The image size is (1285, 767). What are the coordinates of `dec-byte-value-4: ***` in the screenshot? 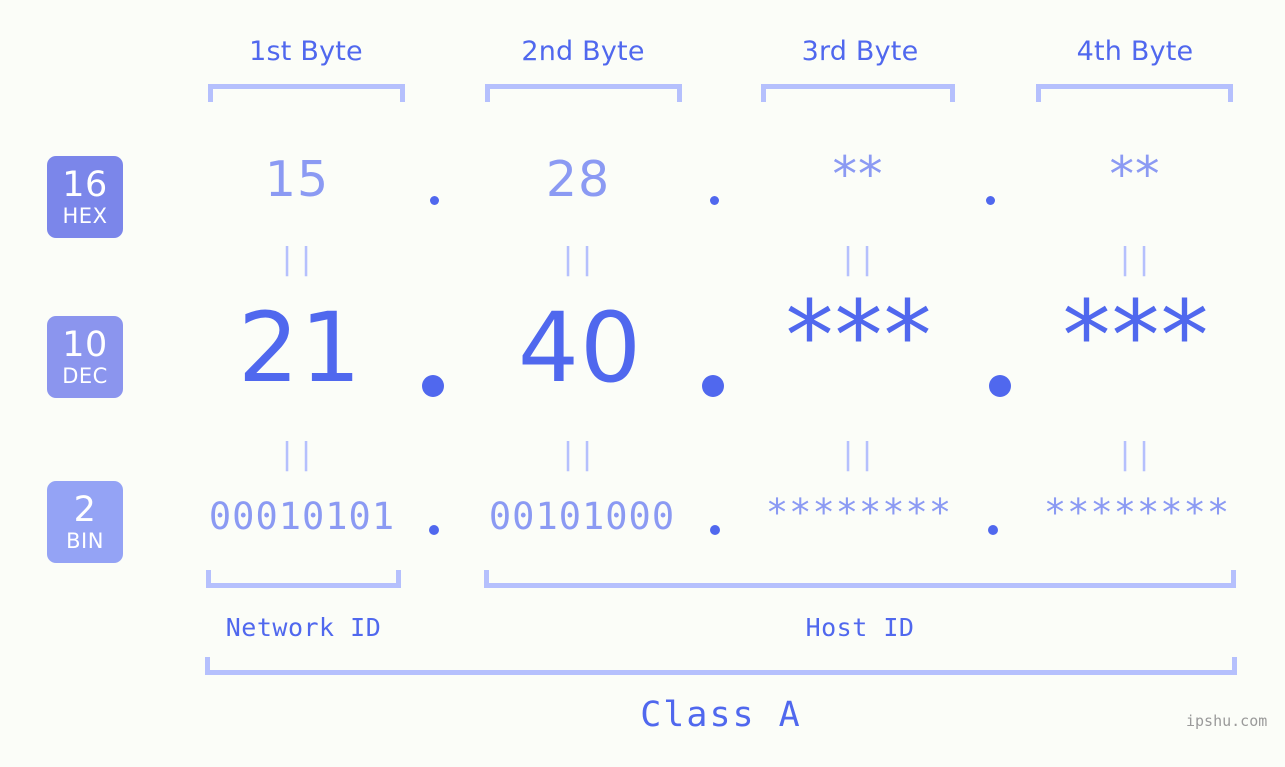 It's located at (1136, 336).